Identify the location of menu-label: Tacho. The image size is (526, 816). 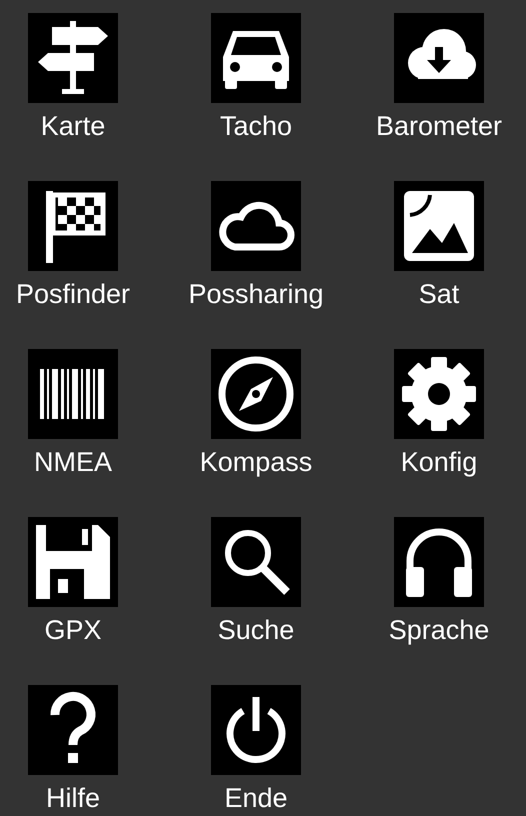
(256, 126).